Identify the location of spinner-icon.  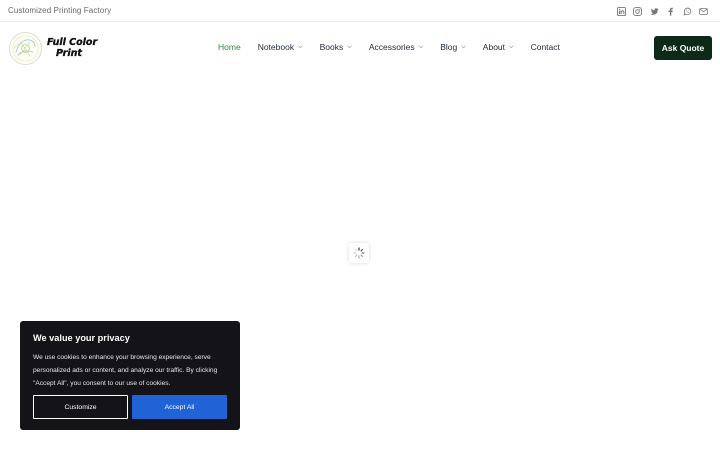
(359, 253).